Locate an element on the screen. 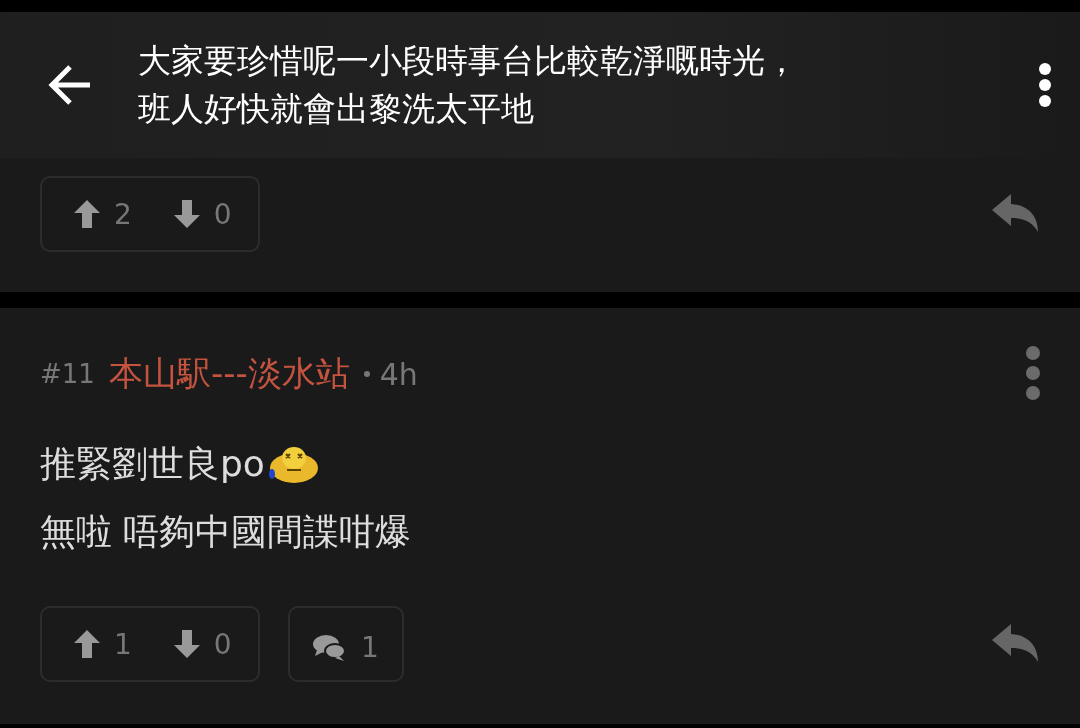 Image resolution: width=1080 pixels, height=728 pixels. chat-bubbles-icon is located at coordinates (329, 647).